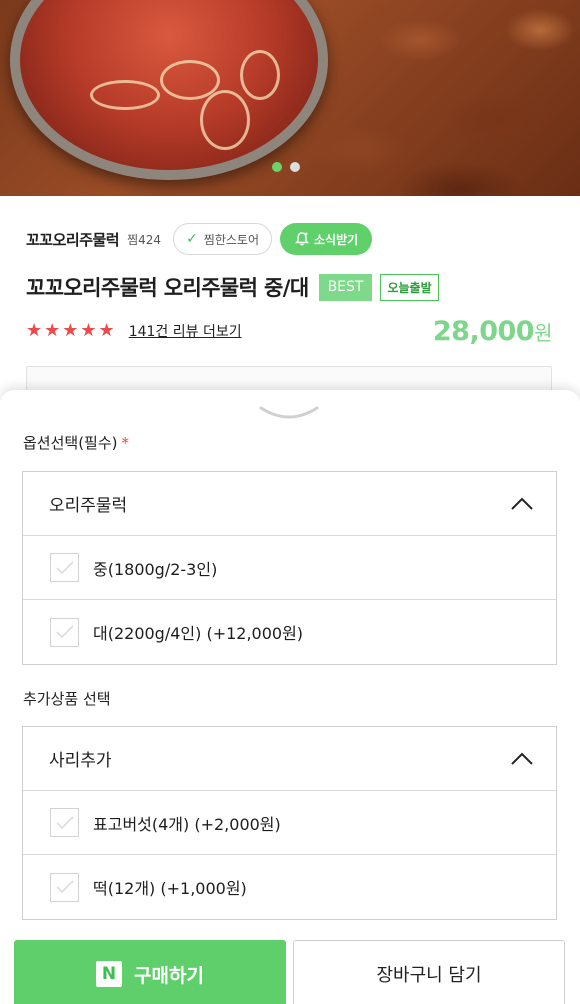  I want to click on rating-row: ★★★★★ 141건 리뷰 더보기, so click(134, 330).